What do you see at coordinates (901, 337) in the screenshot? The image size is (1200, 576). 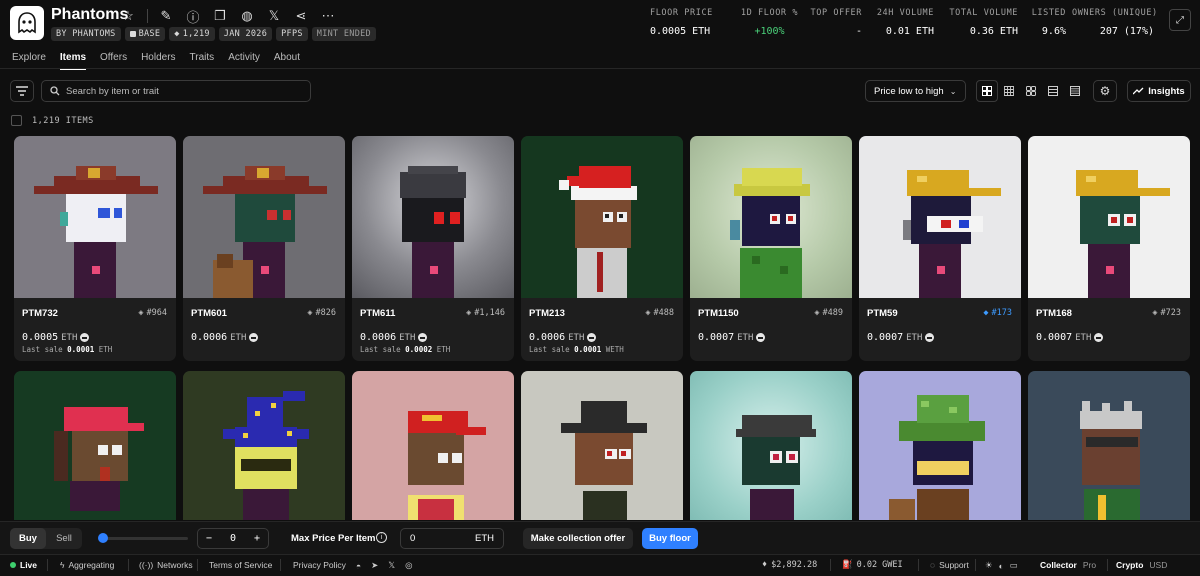 I see `item-price: 0.0007 ETH` at bounding box center [901, 337].